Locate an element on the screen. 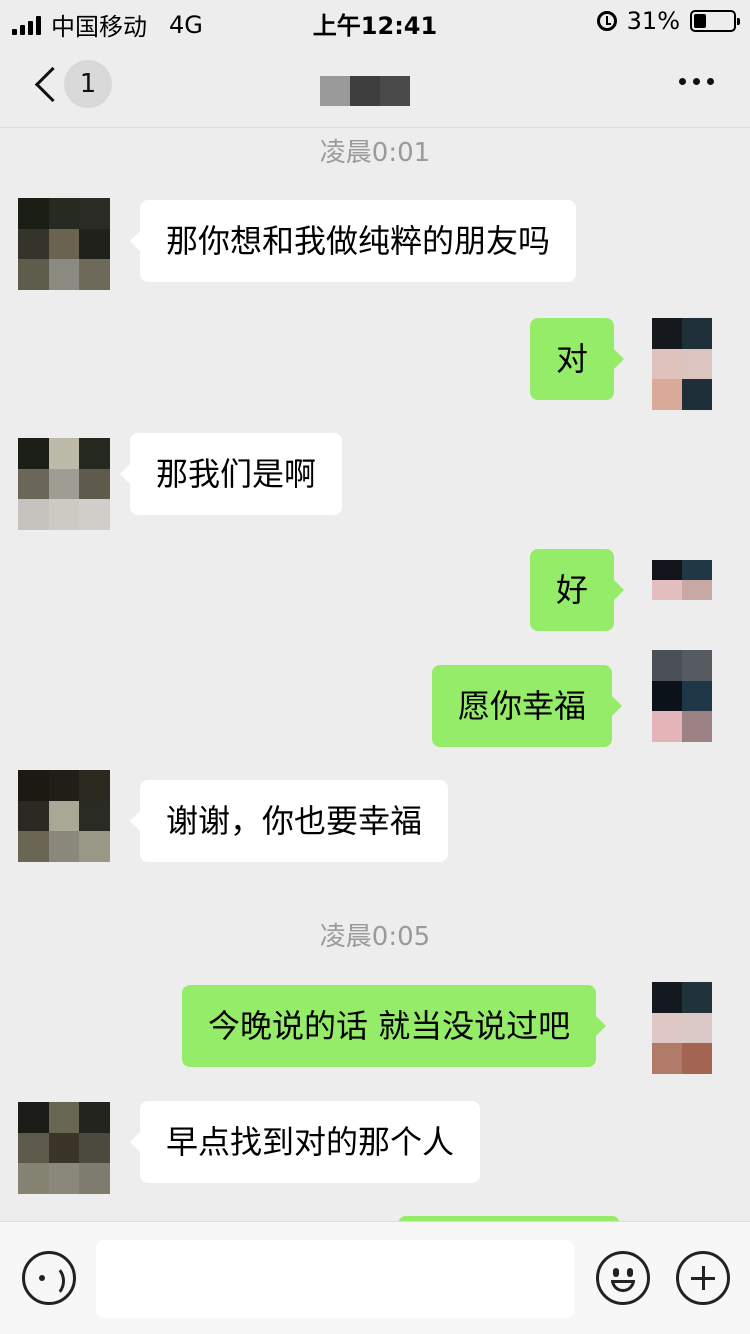 The width and height of the screenshot is (750, 1334). message-incoming: 那我们是啊 is located at coordinates (231, 474).